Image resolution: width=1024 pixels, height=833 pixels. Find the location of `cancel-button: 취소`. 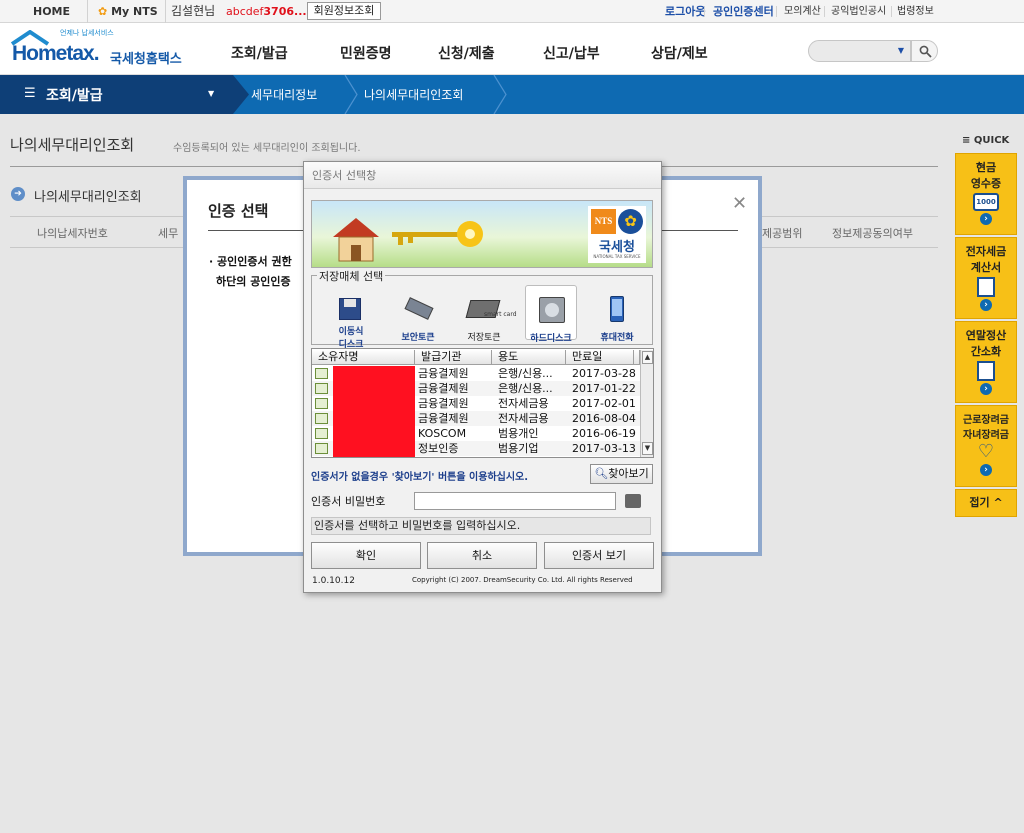

cancel-button: 취소 is located at coordinates (482, 555).